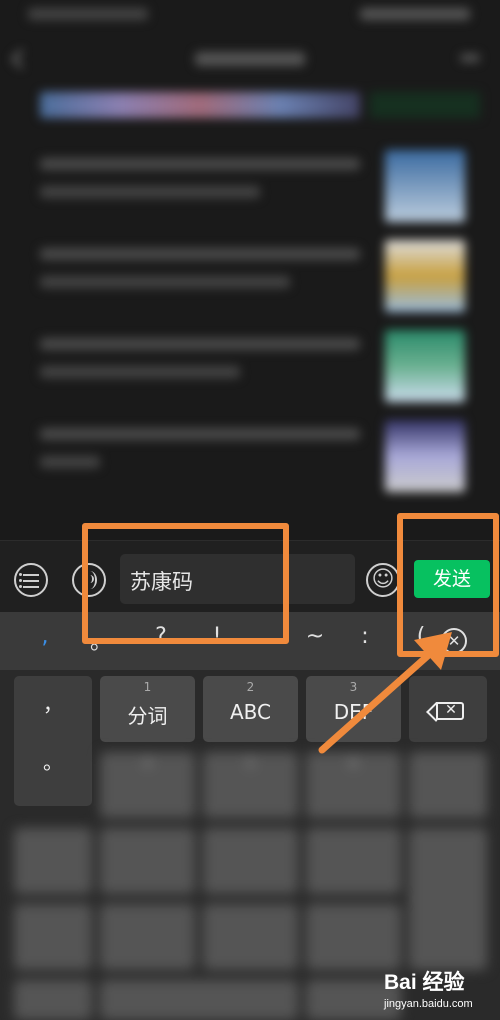 Image resolution: width=500 pixels, height=1020 pixels. What do you see at coordinates (428, 990) in the screenshot?
I see `baidu-jingyan-watermark: Bai 经验 jingyan.baidu.com` at bounding box center [428, 990].